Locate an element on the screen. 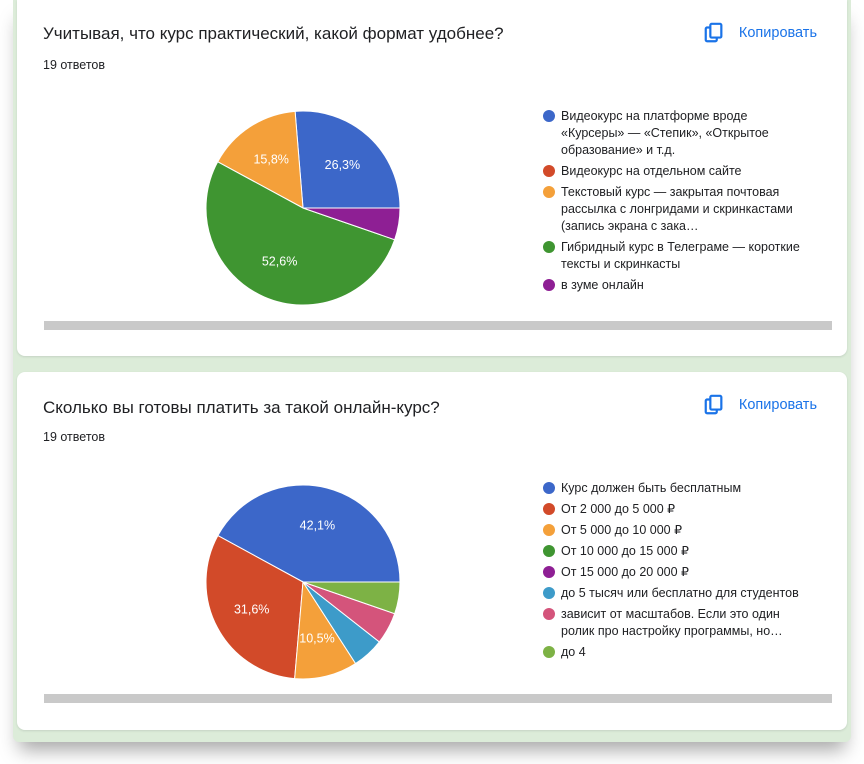 The image size is (864, 764). legend-item: От 10 000 до 15 000 ₽ is located at coordinates (673, 551).